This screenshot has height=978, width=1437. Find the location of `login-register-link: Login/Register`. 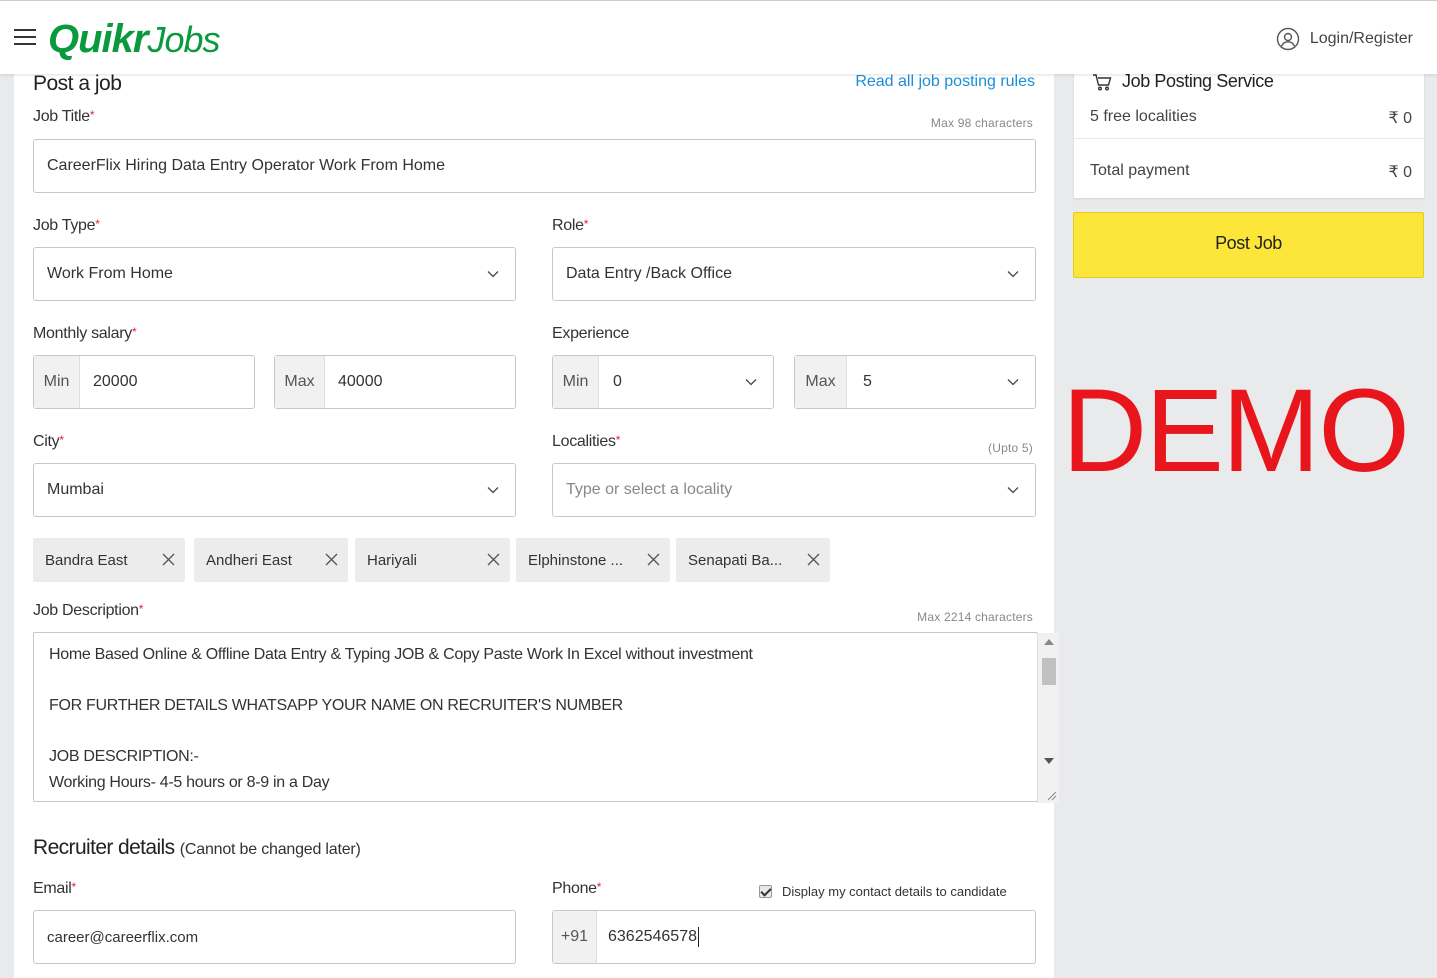

login-register-link: Login/Register is located at coordinates (1344, 39).